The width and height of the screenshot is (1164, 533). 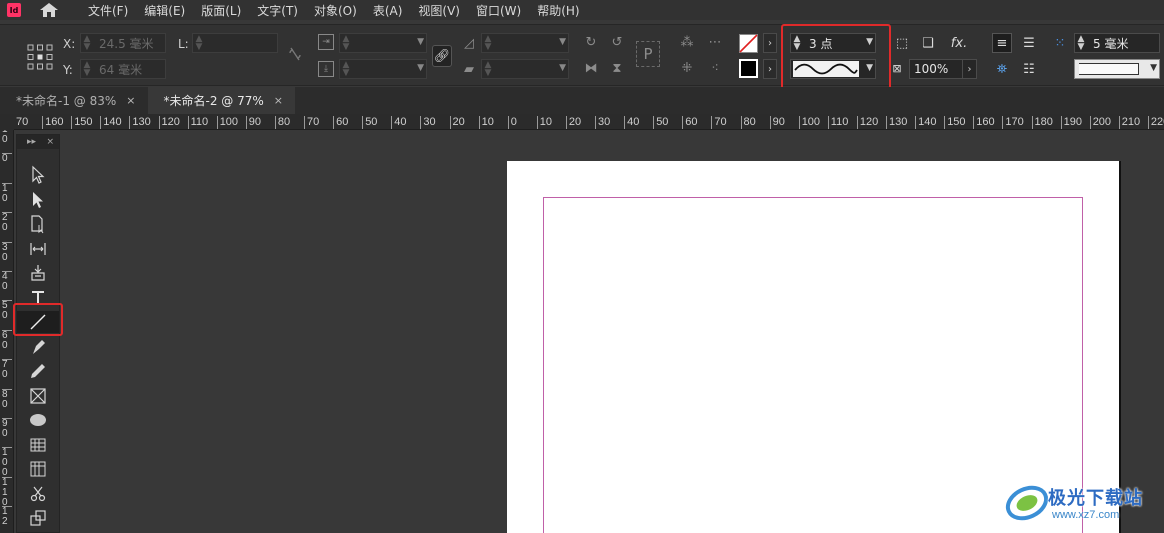 I want to click on free-transform-tool-icon, so click(x=38, y=518).